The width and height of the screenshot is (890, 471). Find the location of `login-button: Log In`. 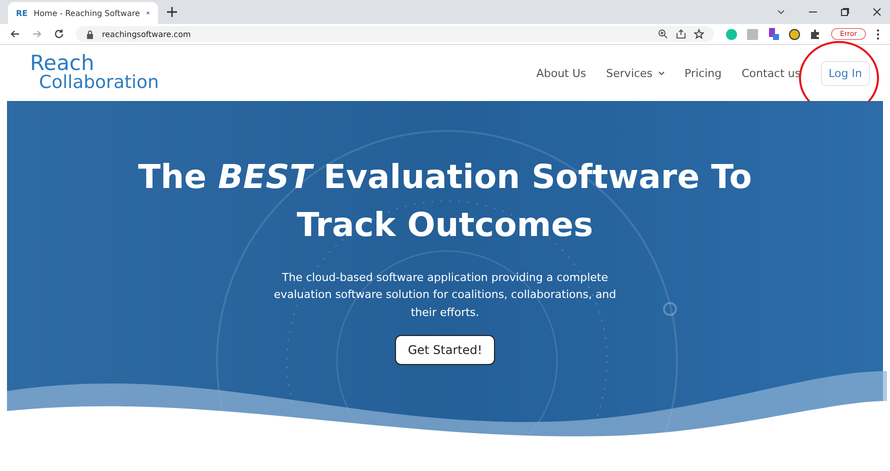

login-button: Log In is located at coordinates (845, 73).